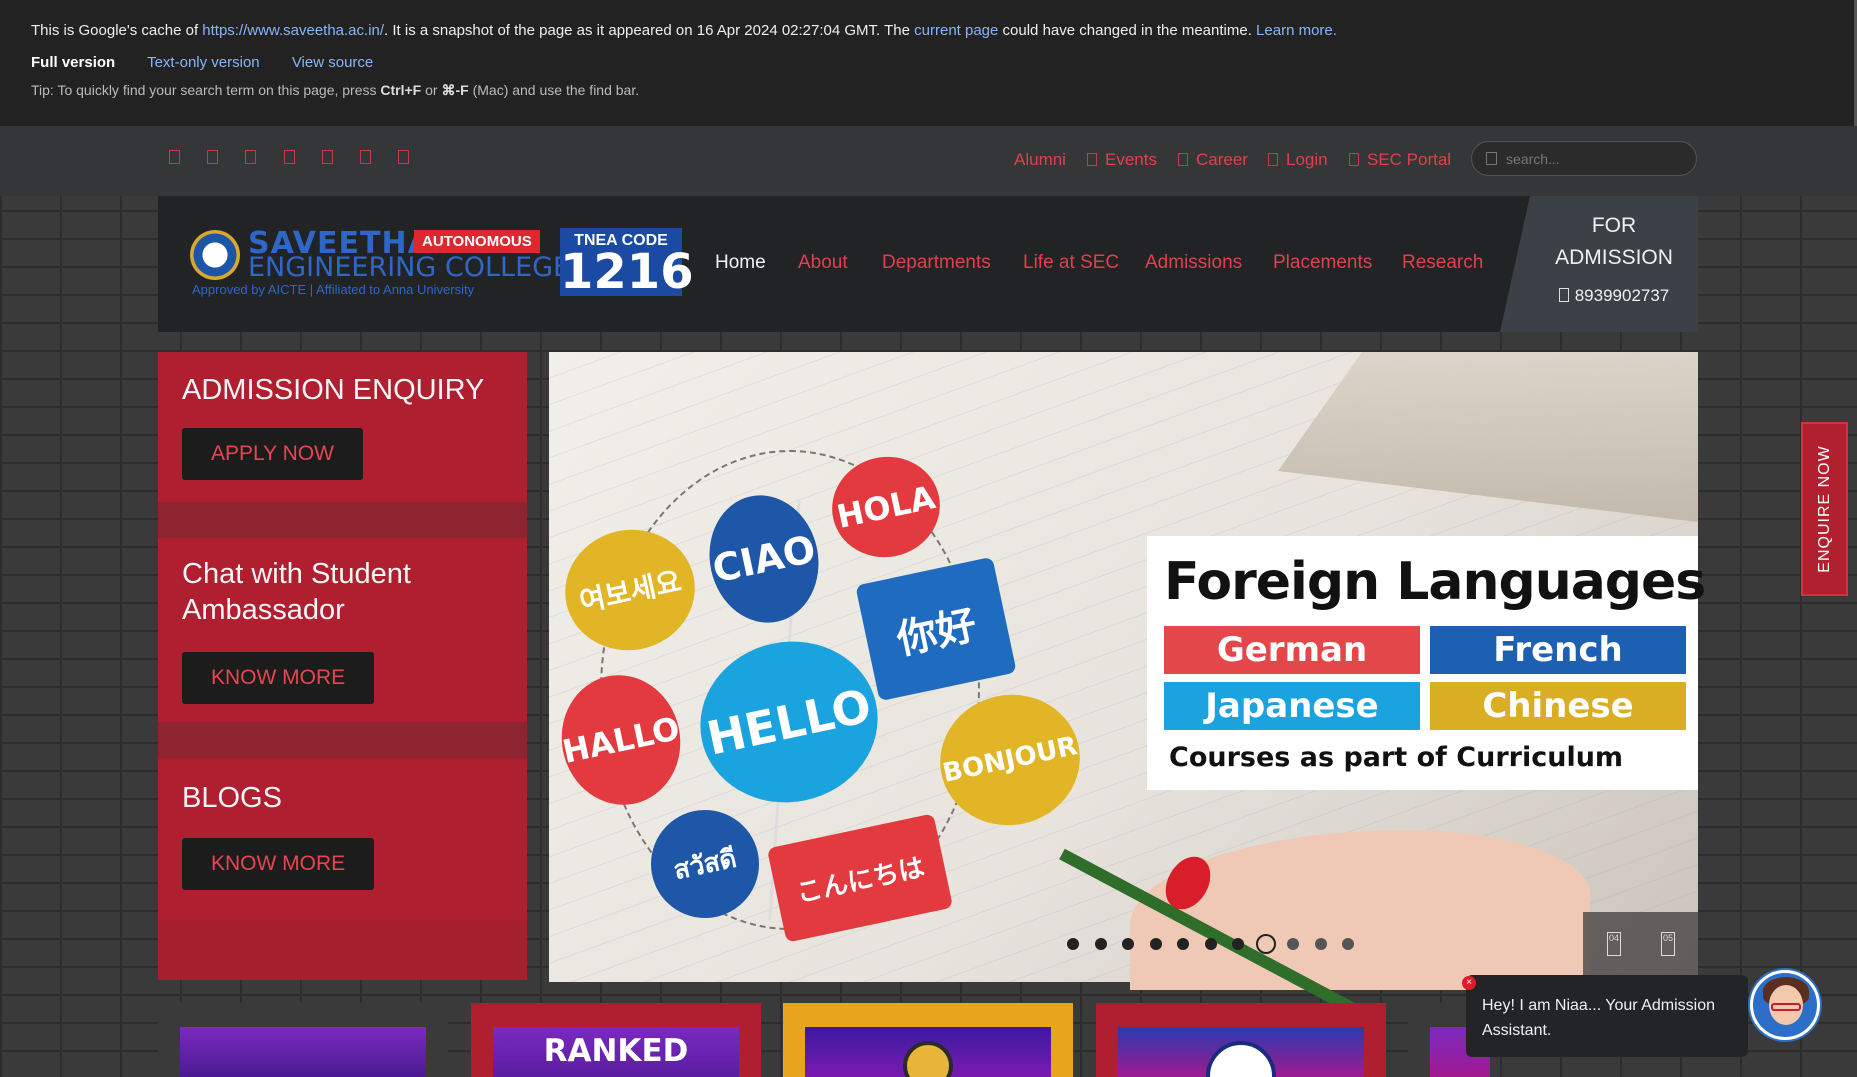 This screenshot has height=1077, width=1857. What do you see at coordinates (289, 157) in the screenshot?
I see `linkedin-icon` at bounding box center [289, 157].